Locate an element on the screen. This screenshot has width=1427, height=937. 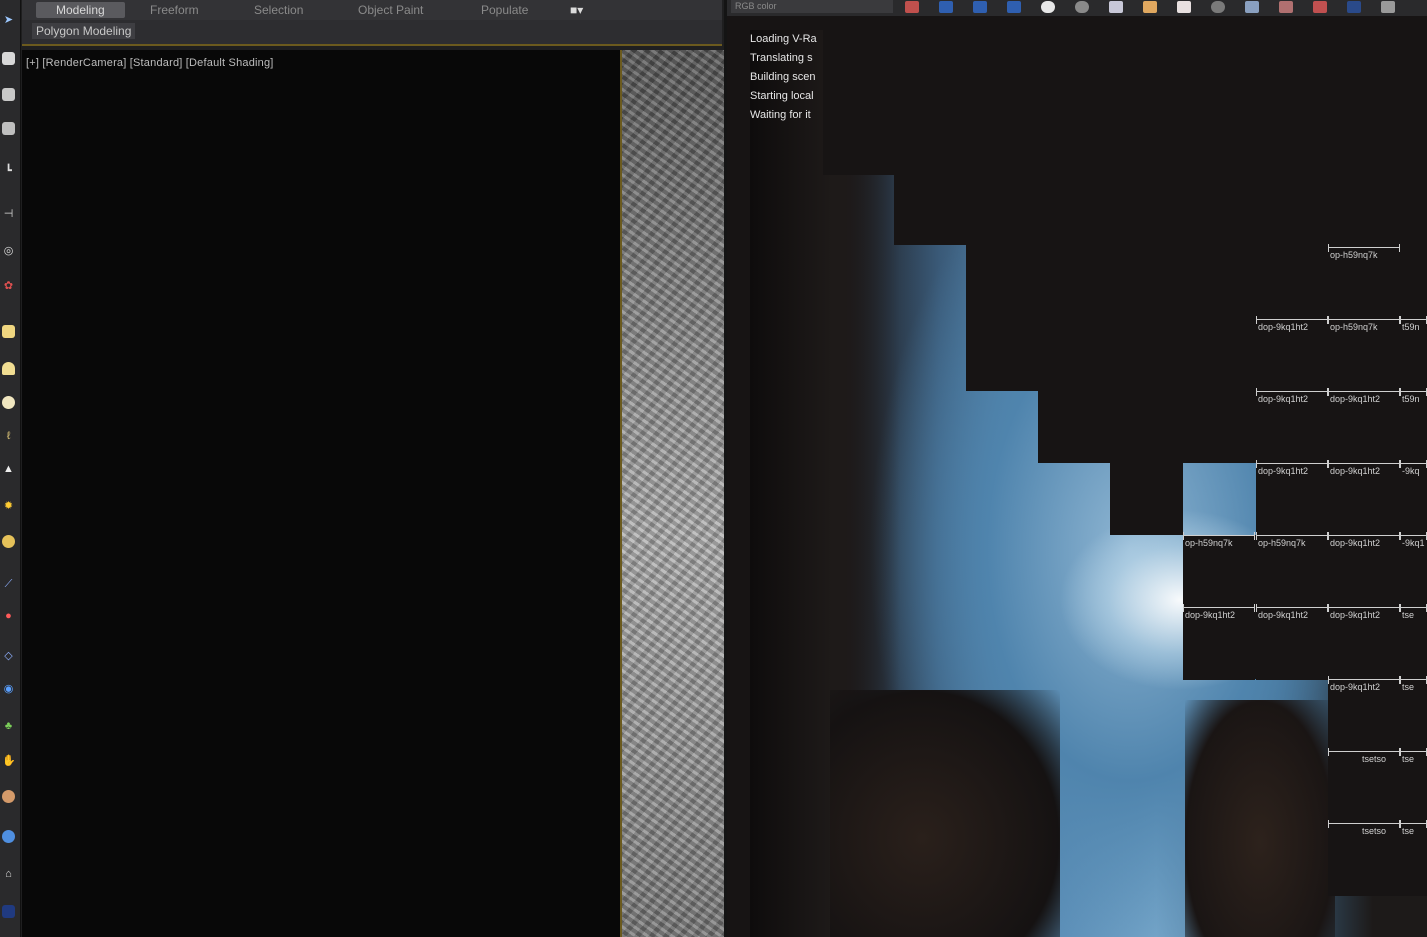
shape-icon: ℓ is located at coordinates (8, 436).